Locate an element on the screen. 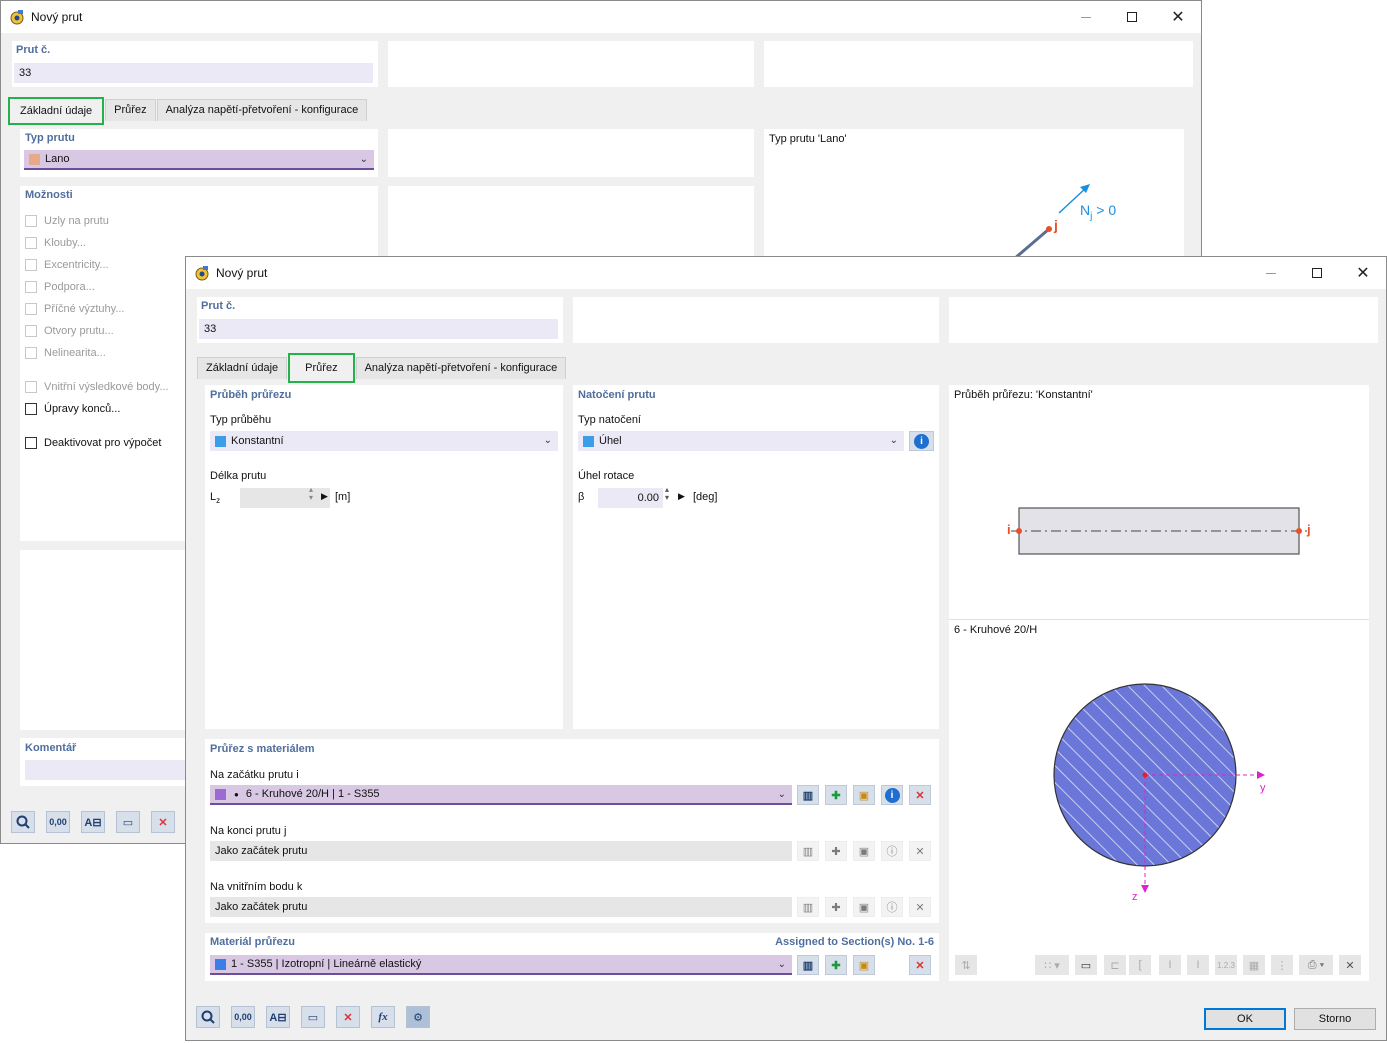 The height and width of the screenshot is (1043, 1387). preview-settings-icon: ⇅ is located at coordinates (966, 965).